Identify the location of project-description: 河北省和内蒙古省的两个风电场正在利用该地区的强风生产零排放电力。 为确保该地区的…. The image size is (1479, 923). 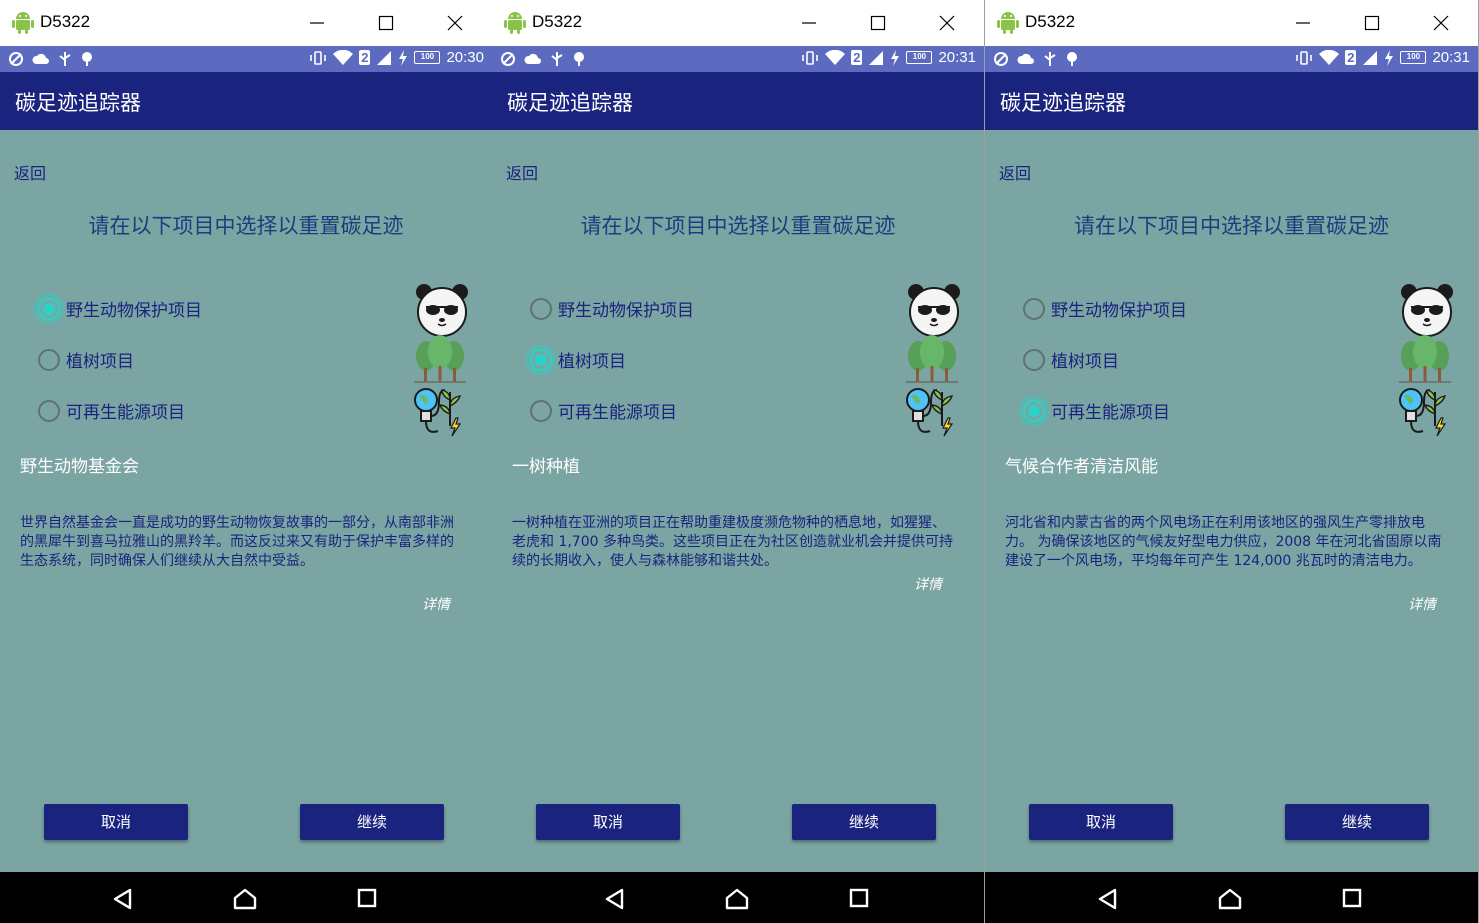
(1223, 542).